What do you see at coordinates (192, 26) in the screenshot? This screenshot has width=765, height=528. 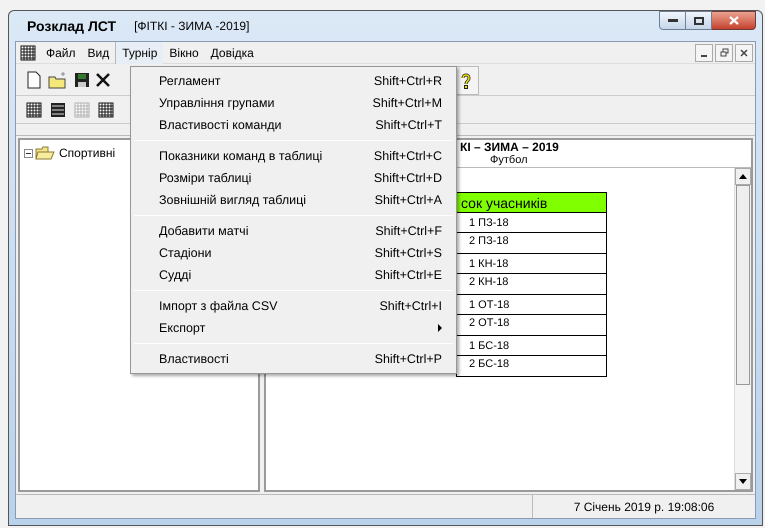 I see `document-title: [ФІТКІ - ЗИМА -2019]` at bounding box center [192, 26].